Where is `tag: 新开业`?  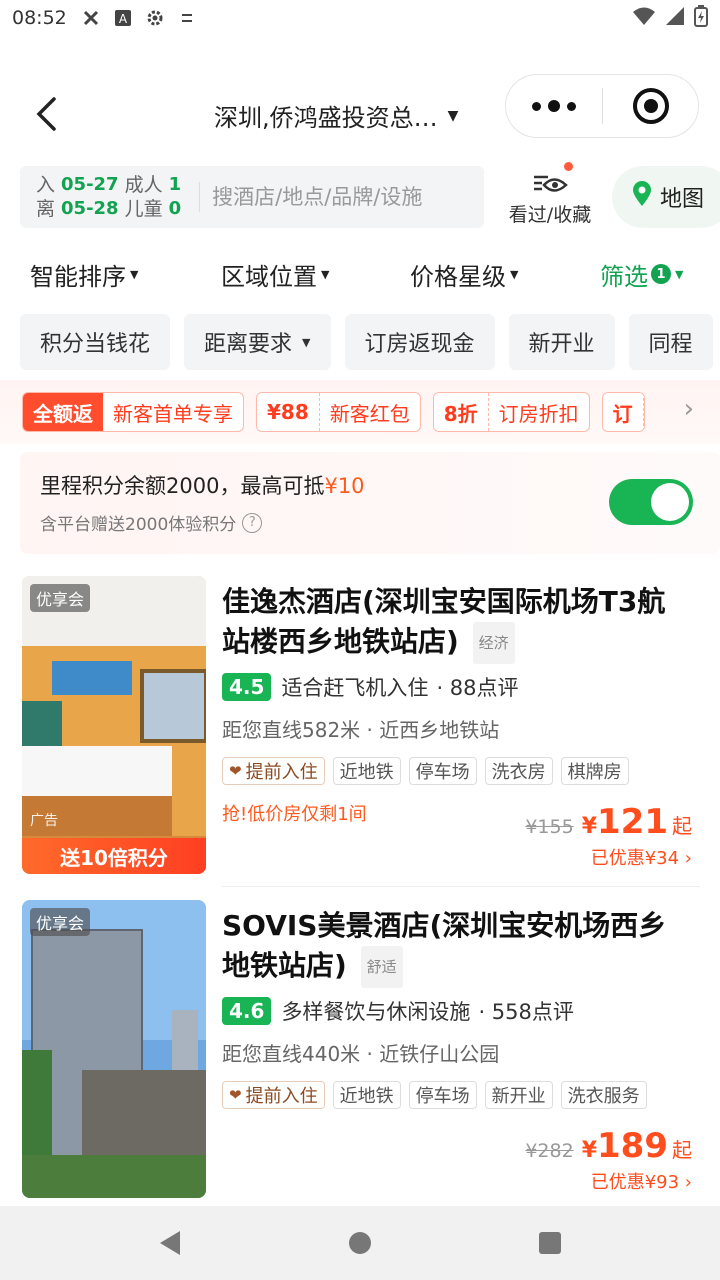 tag: 新开业 is located at coordinates (518, 1095).